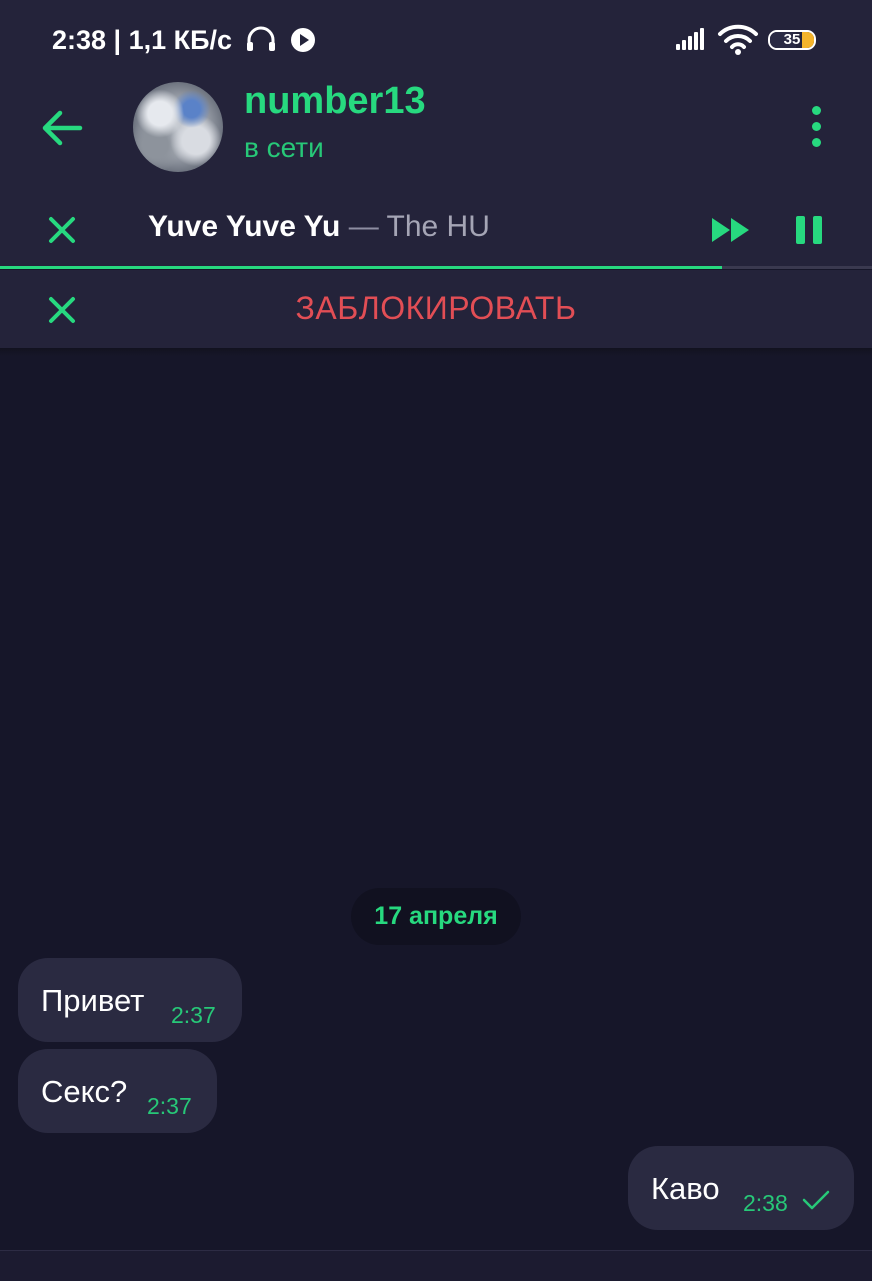  Describe the element at coordinates (809, 231) in the screenshot. I see `pause-icon` at that location.